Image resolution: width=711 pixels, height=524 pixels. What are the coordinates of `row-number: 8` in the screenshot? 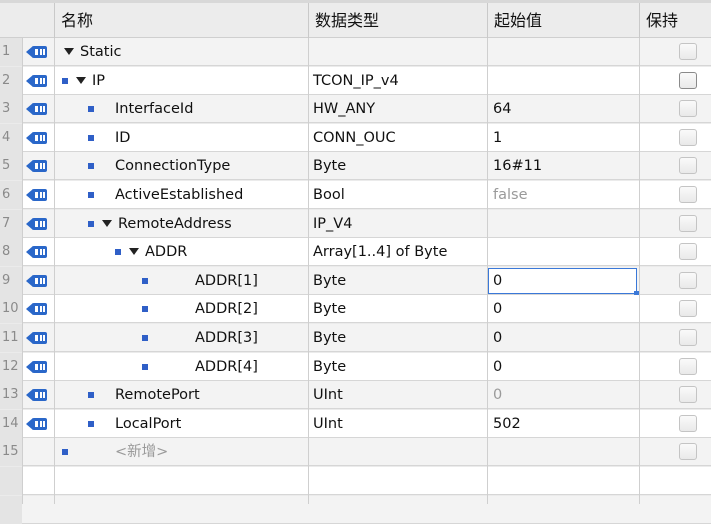 It's located at (11, 252).